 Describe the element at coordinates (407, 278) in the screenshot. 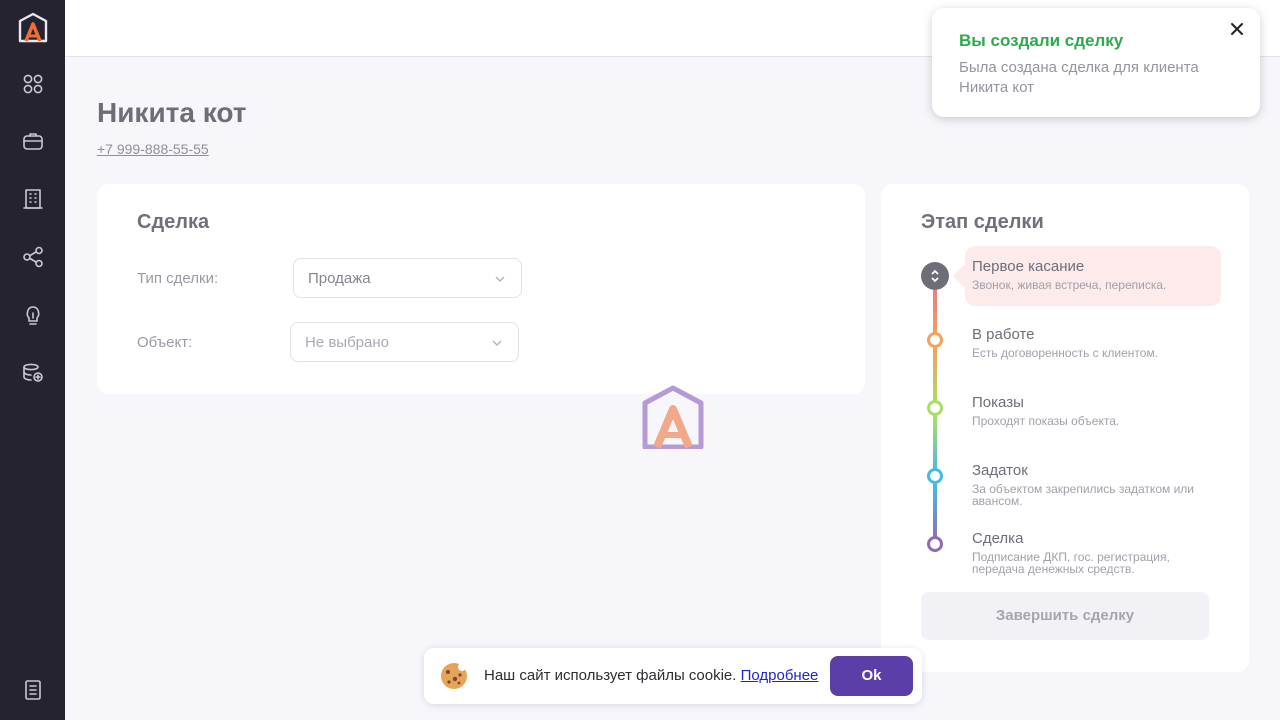

I see `deal-type-select: Продажа` at that location.